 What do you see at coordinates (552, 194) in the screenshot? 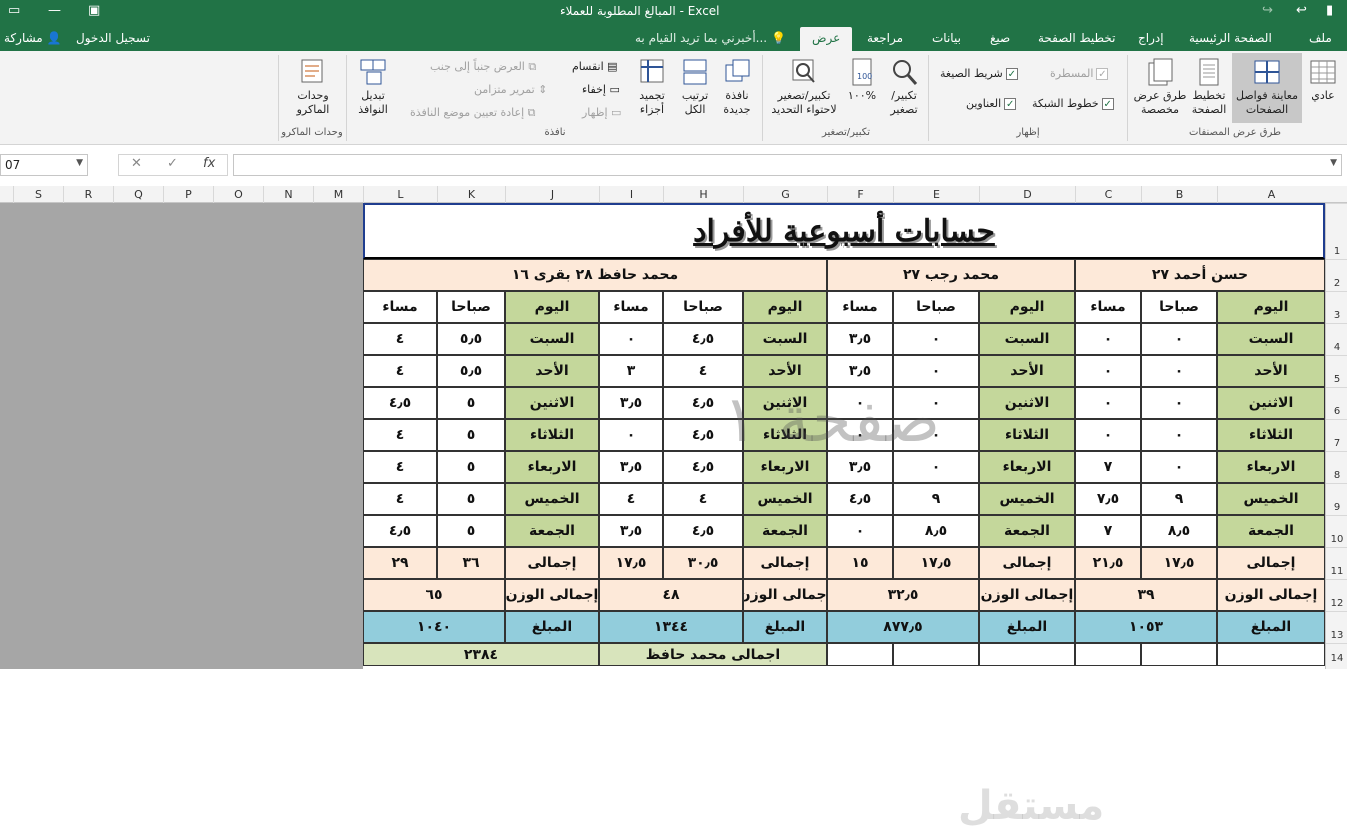
I see `column-header: J` at bounding box center [552, 194].